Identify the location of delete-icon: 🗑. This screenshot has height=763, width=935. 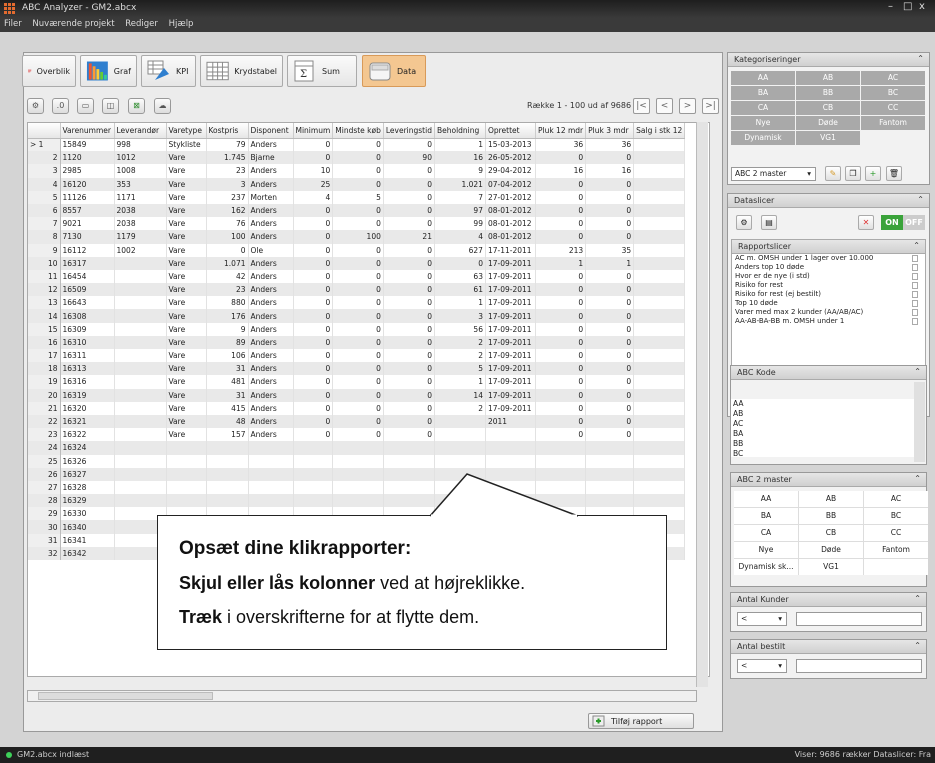
(894, 173).